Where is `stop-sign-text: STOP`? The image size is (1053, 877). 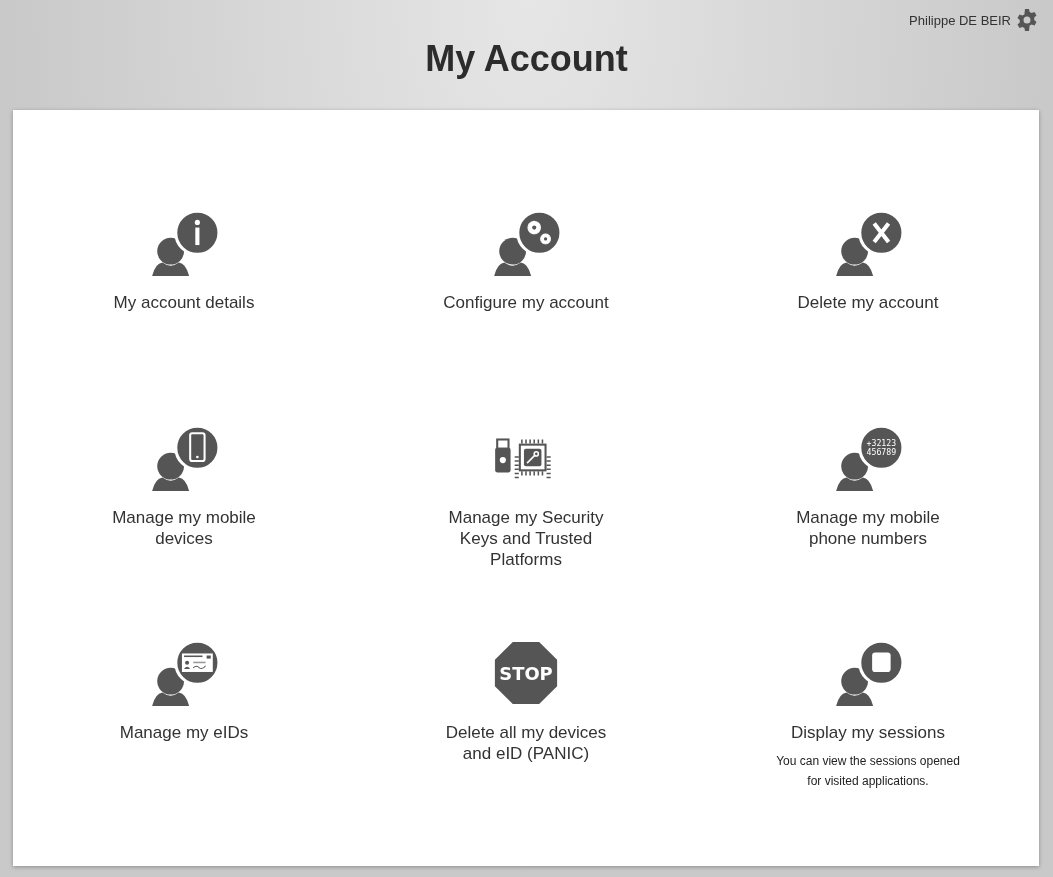
stop-sign-text: STOP is located at coordinates (526, 673).